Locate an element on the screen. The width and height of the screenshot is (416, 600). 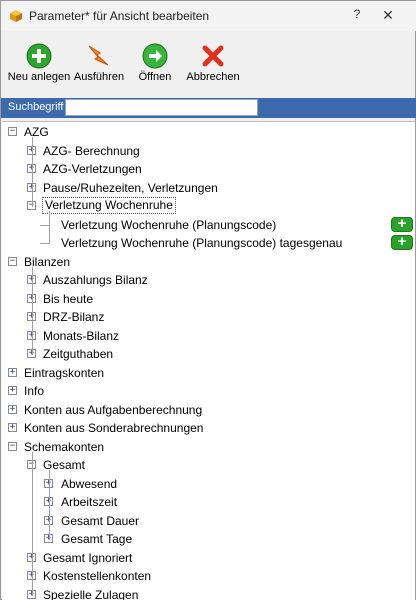
tree-item-label: Konten aus Aufgabenberechnung is located at coordinates (113, 409).